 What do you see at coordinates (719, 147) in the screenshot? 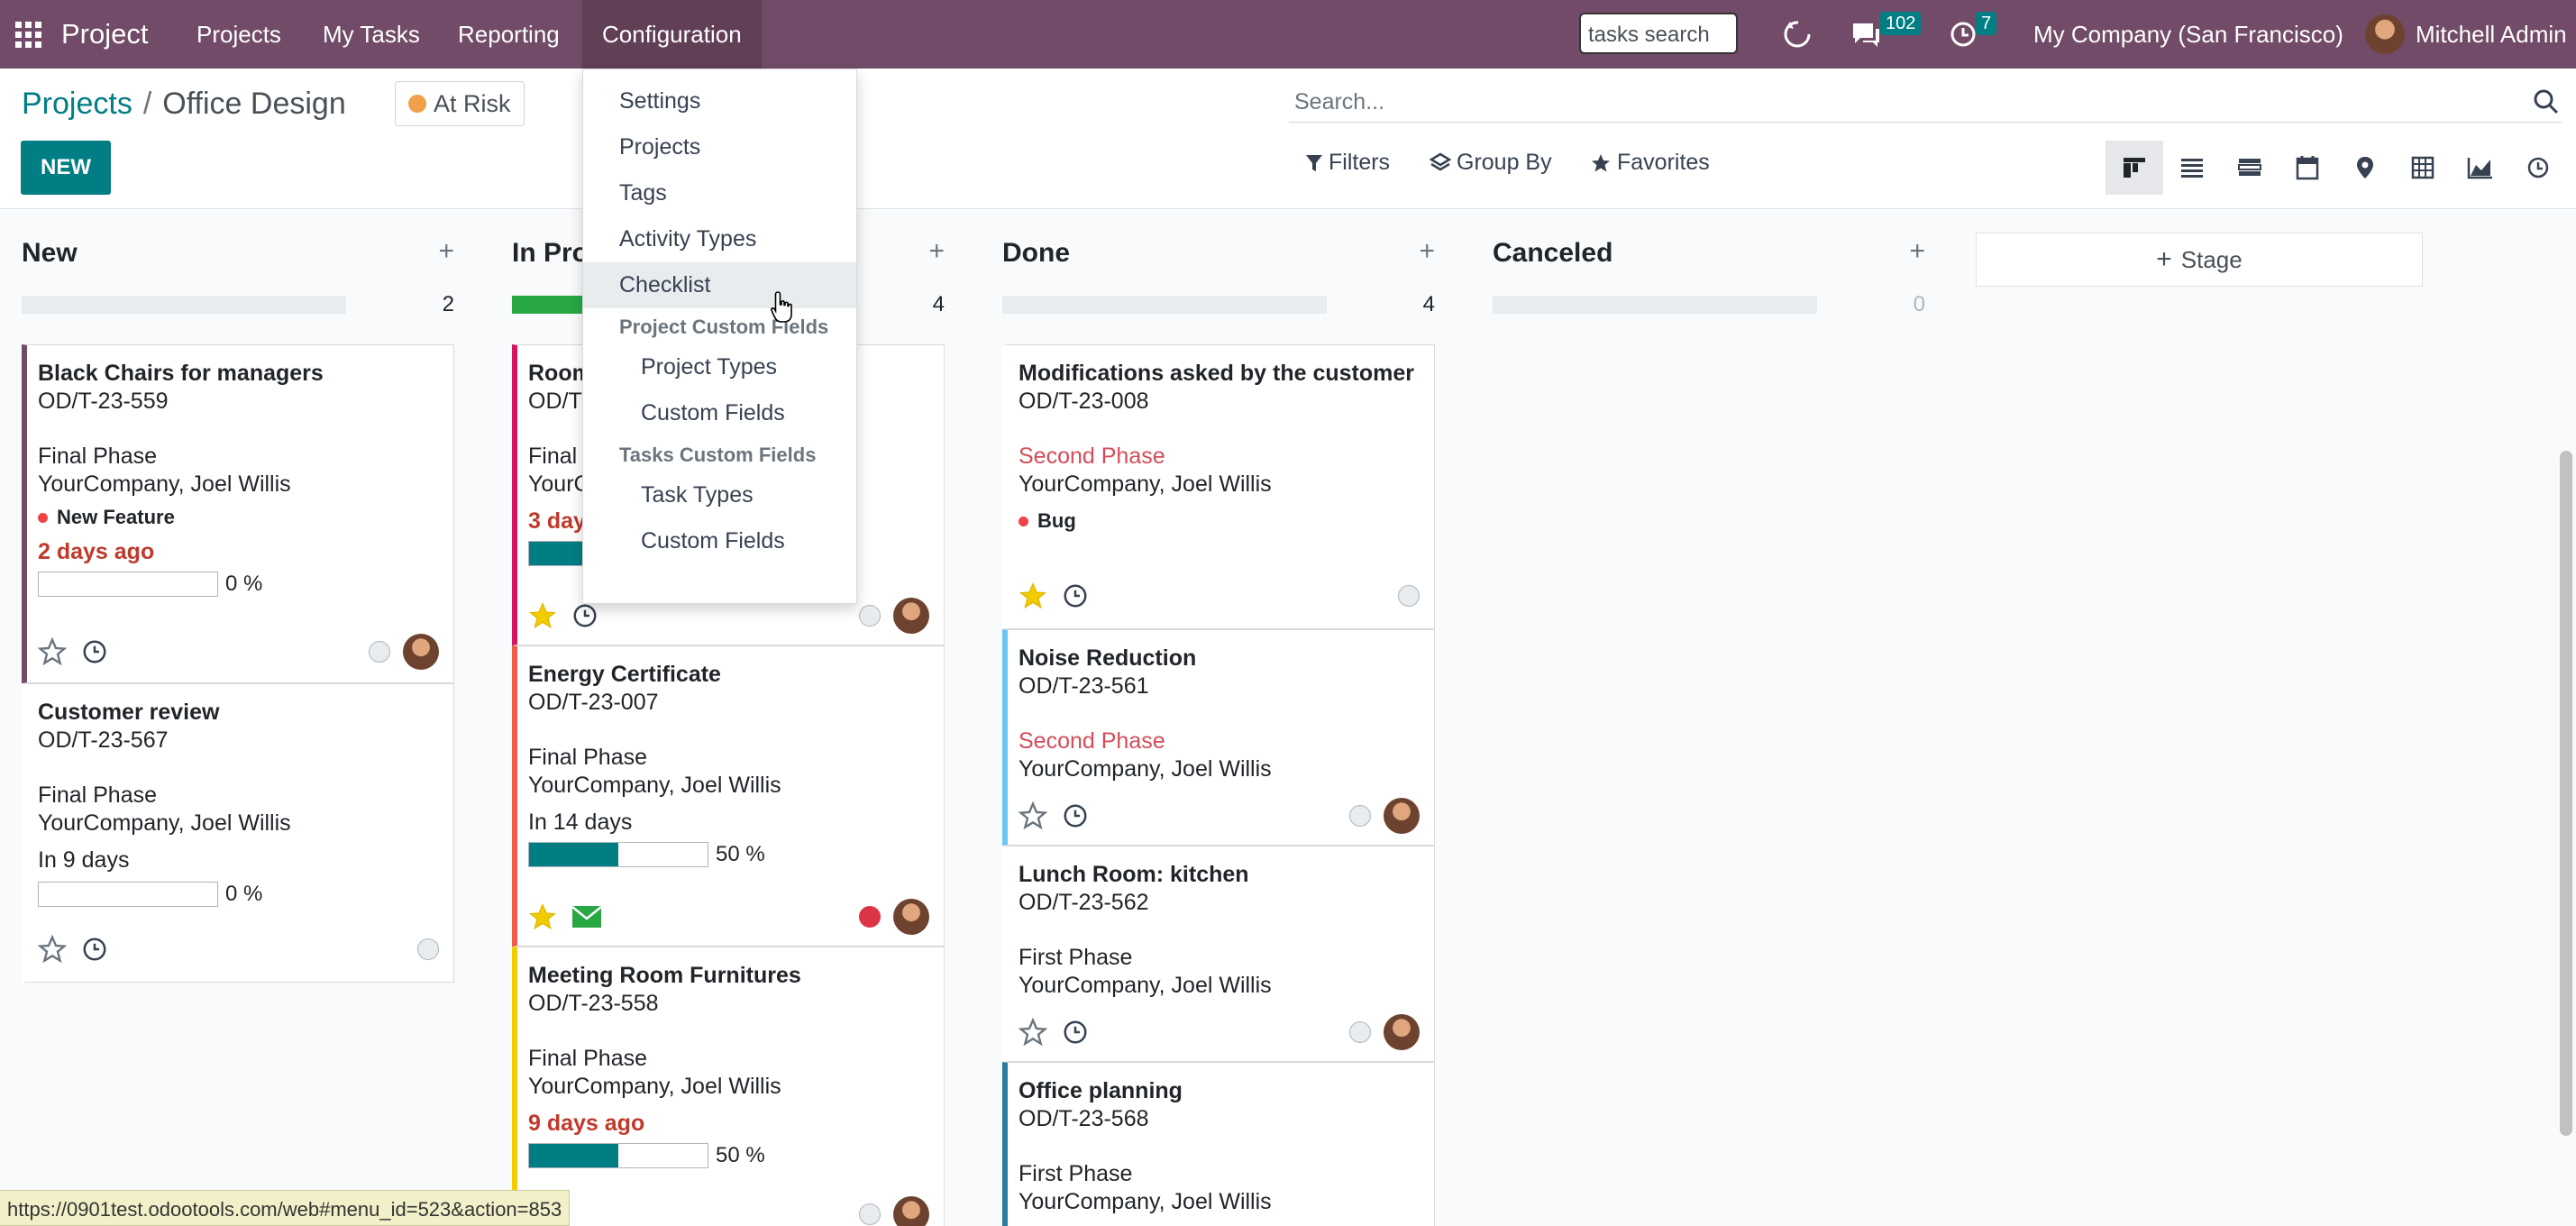
I see `menu-item-projects: Projects` at bounding box center [719, 147].